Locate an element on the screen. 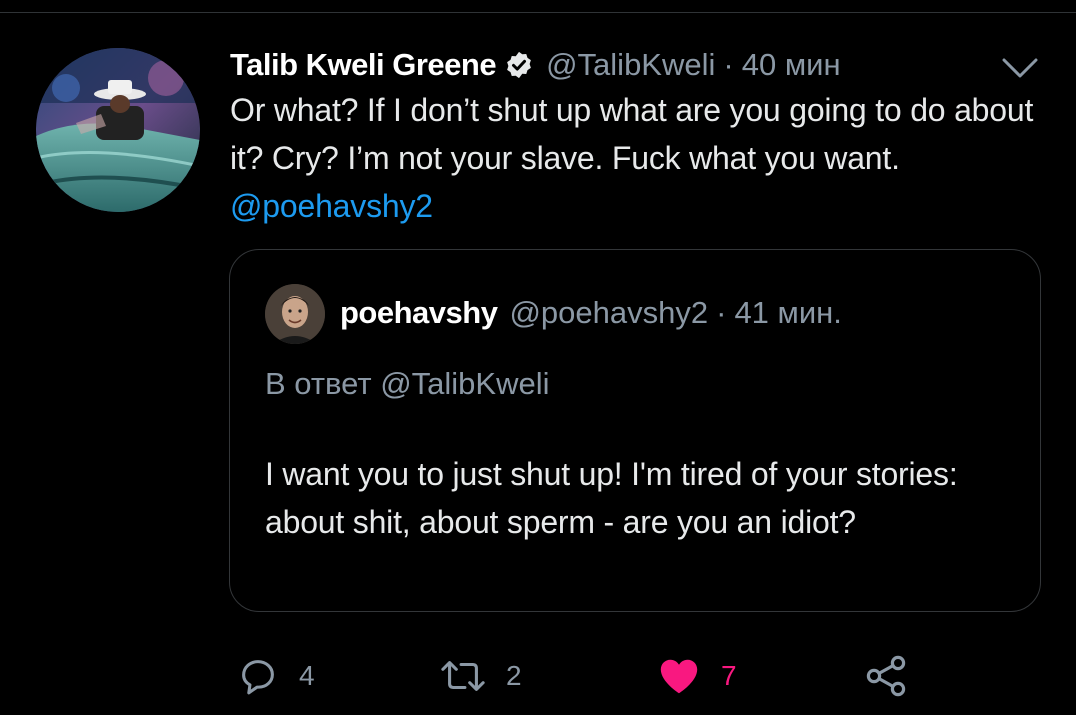 This screenshot has width=1076, height=715. like-button: 7 is located at coordinates (696, 676).